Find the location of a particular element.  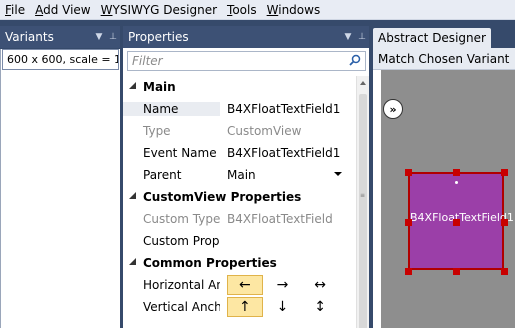

anchor-both-horizontal-button: ↔ is located at coordinates (320, 285).